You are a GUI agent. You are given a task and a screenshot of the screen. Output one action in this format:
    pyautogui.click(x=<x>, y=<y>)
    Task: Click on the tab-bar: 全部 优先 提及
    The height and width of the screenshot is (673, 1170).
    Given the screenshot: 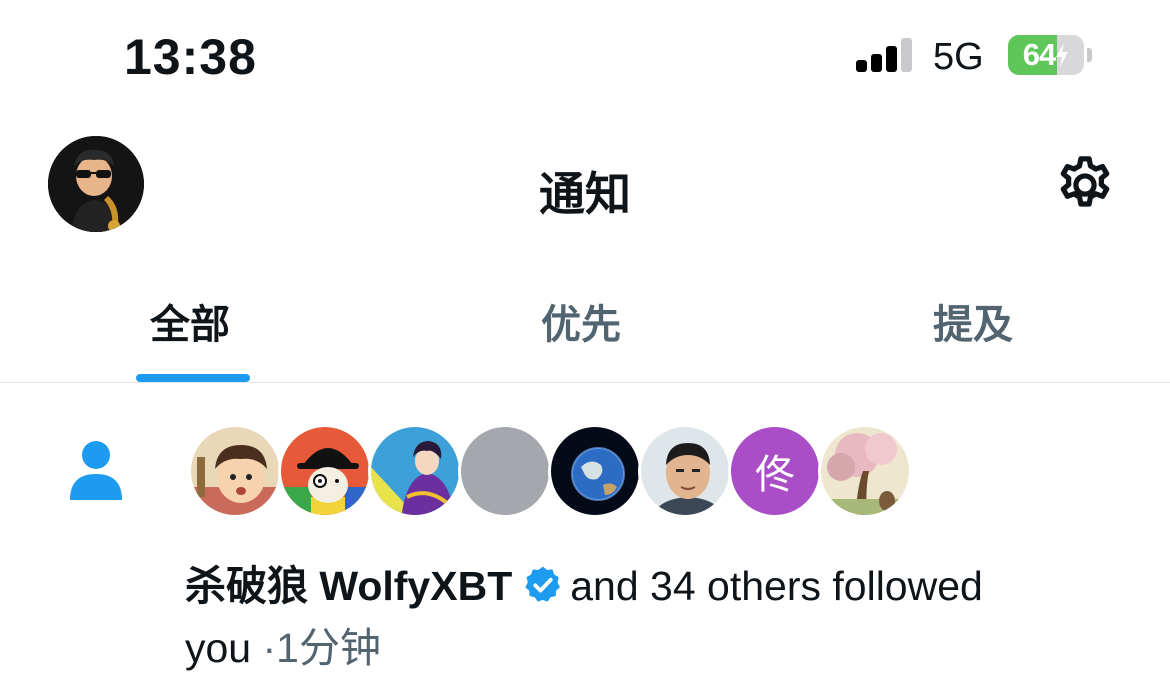 What is the action you would take?
    pyautogui.click(x=585, y=332)
    